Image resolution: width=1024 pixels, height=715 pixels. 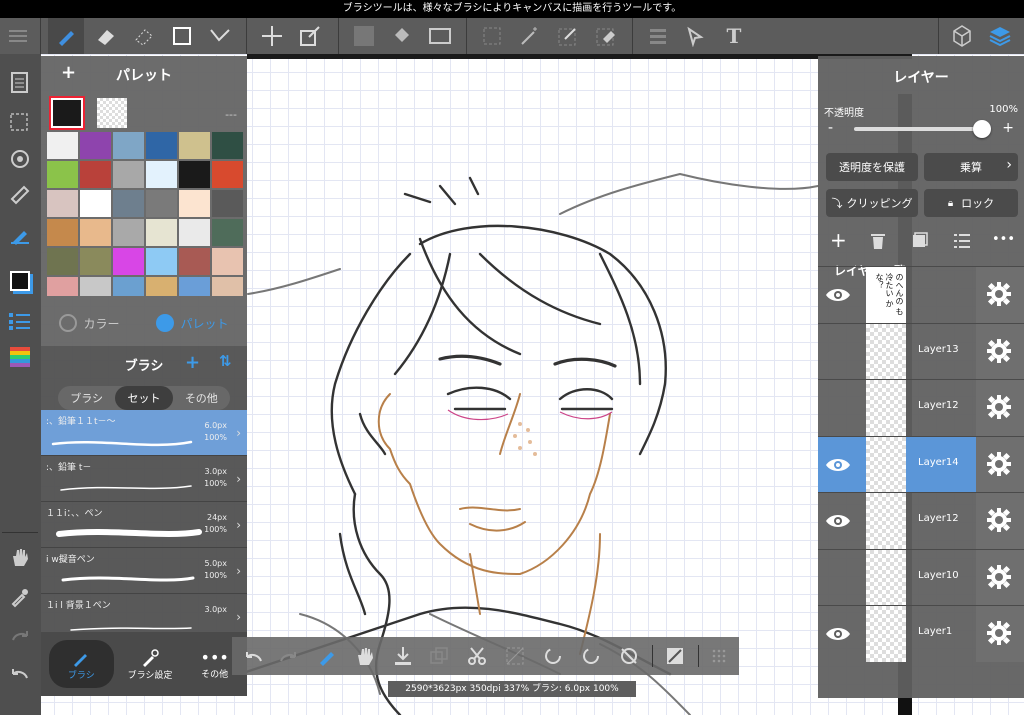 I want to click on brush-snap-icon, so click(x=327, y=656).